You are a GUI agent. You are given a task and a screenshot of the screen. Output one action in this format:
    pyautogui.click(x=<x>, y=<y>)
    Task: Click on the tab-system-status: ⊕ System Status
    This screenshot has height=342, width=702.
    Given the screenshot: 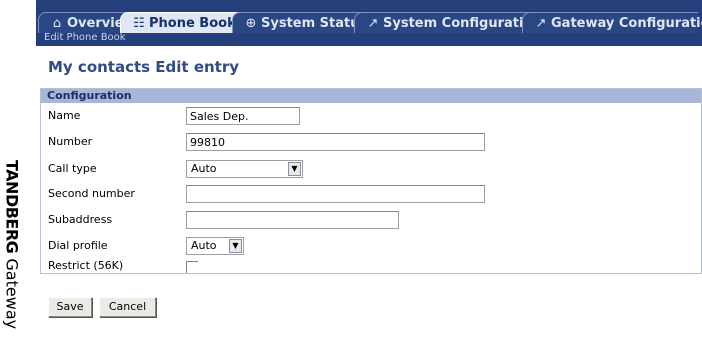 What is the action you would take?
    pyautogui.click(x=302, y=23)
    